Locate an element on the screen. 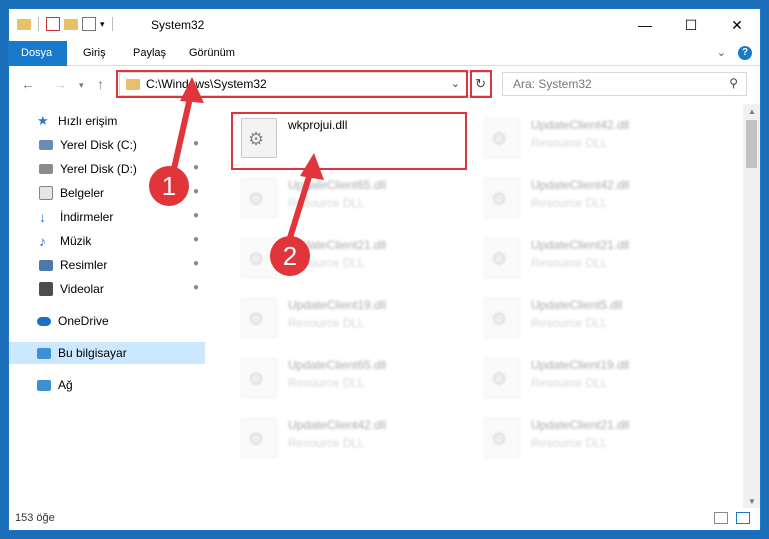 This screenshot has height=539, width=769. arrow-1-head is located at coordinates (192, 90).